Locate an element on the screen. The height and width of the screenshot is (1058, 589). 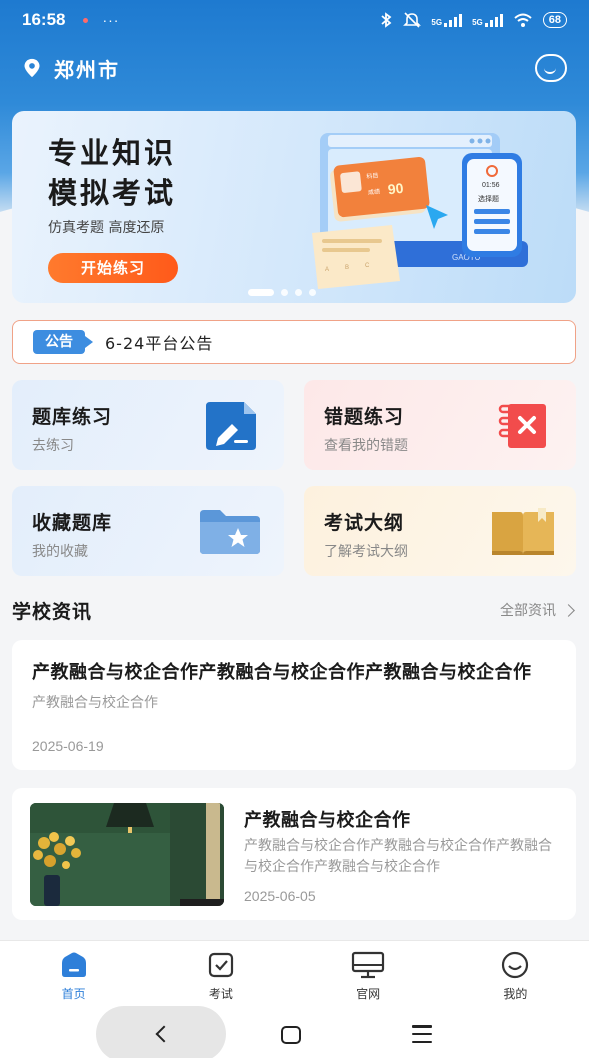
city-name: 郑州市 is located at coordinates (87, 68).